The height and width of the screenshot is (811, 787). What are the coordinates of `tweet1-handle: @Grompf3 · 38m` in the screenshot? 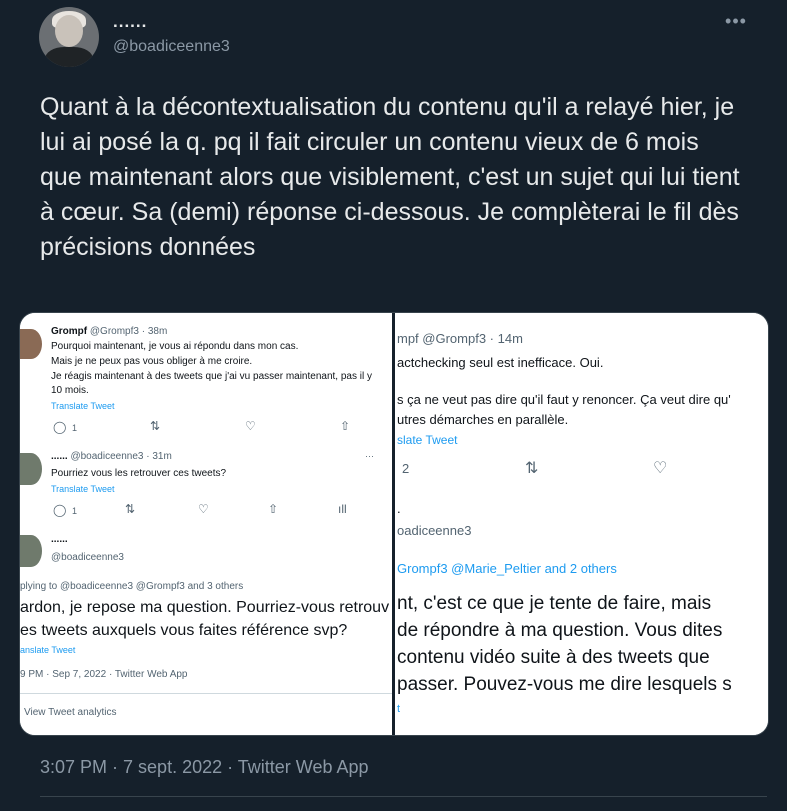 It's located at (128, 331).